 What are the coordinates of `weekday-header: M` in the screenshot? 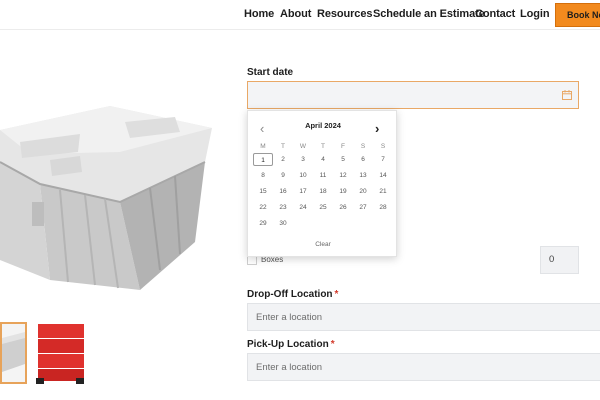 It's located at (263, 146).